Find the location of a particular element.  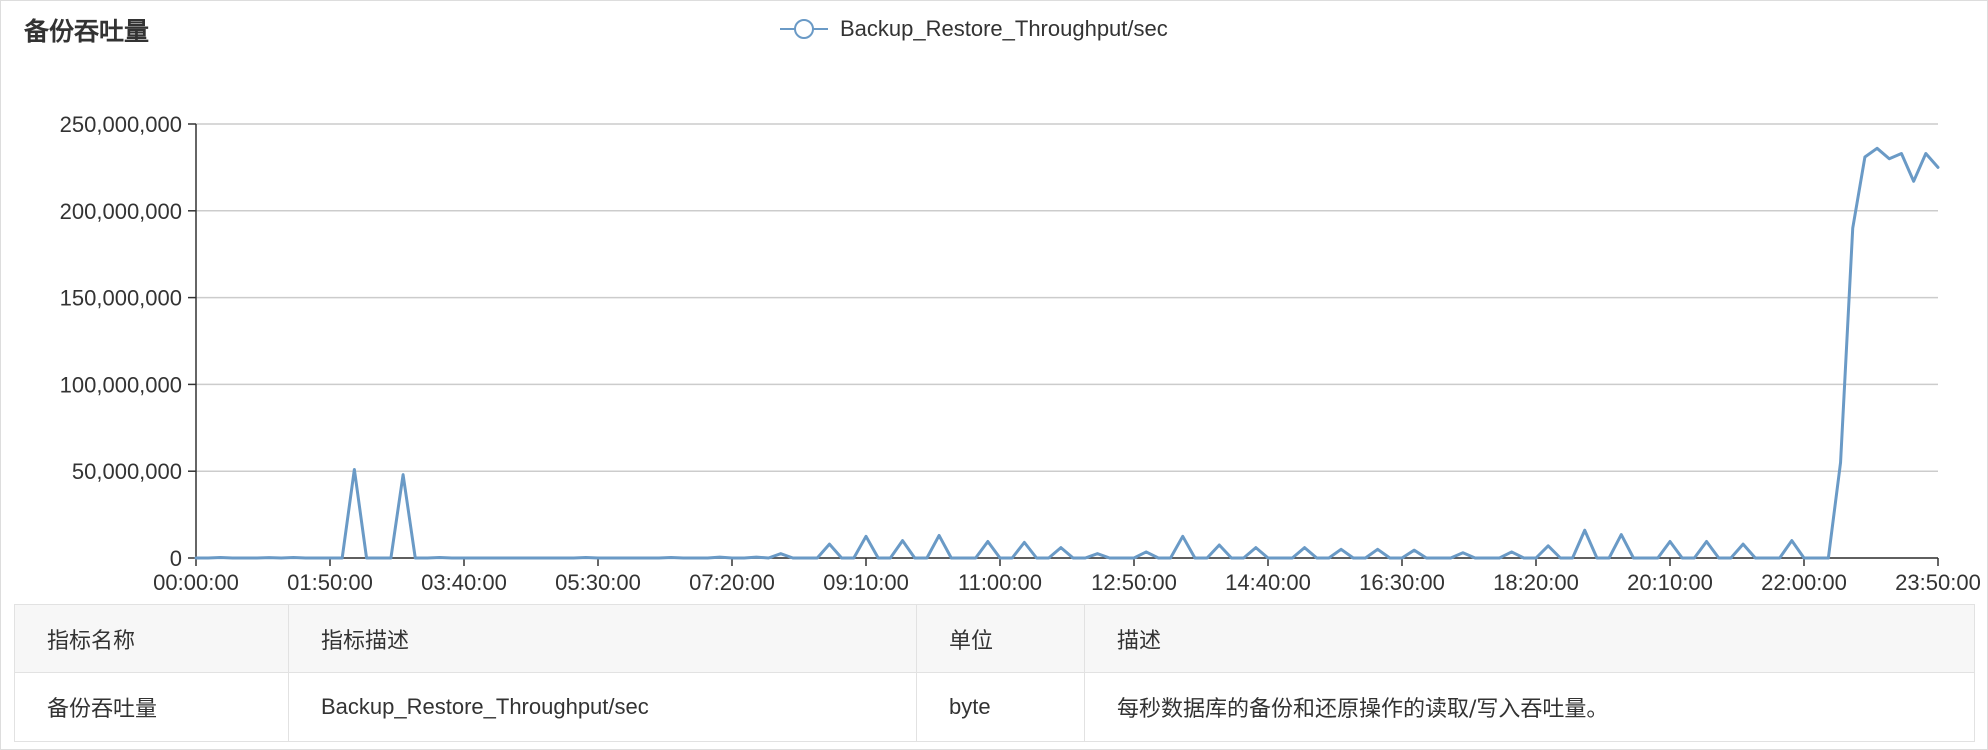

x-tick-label: 23:50:00 is located at coordinates (1938, 582).